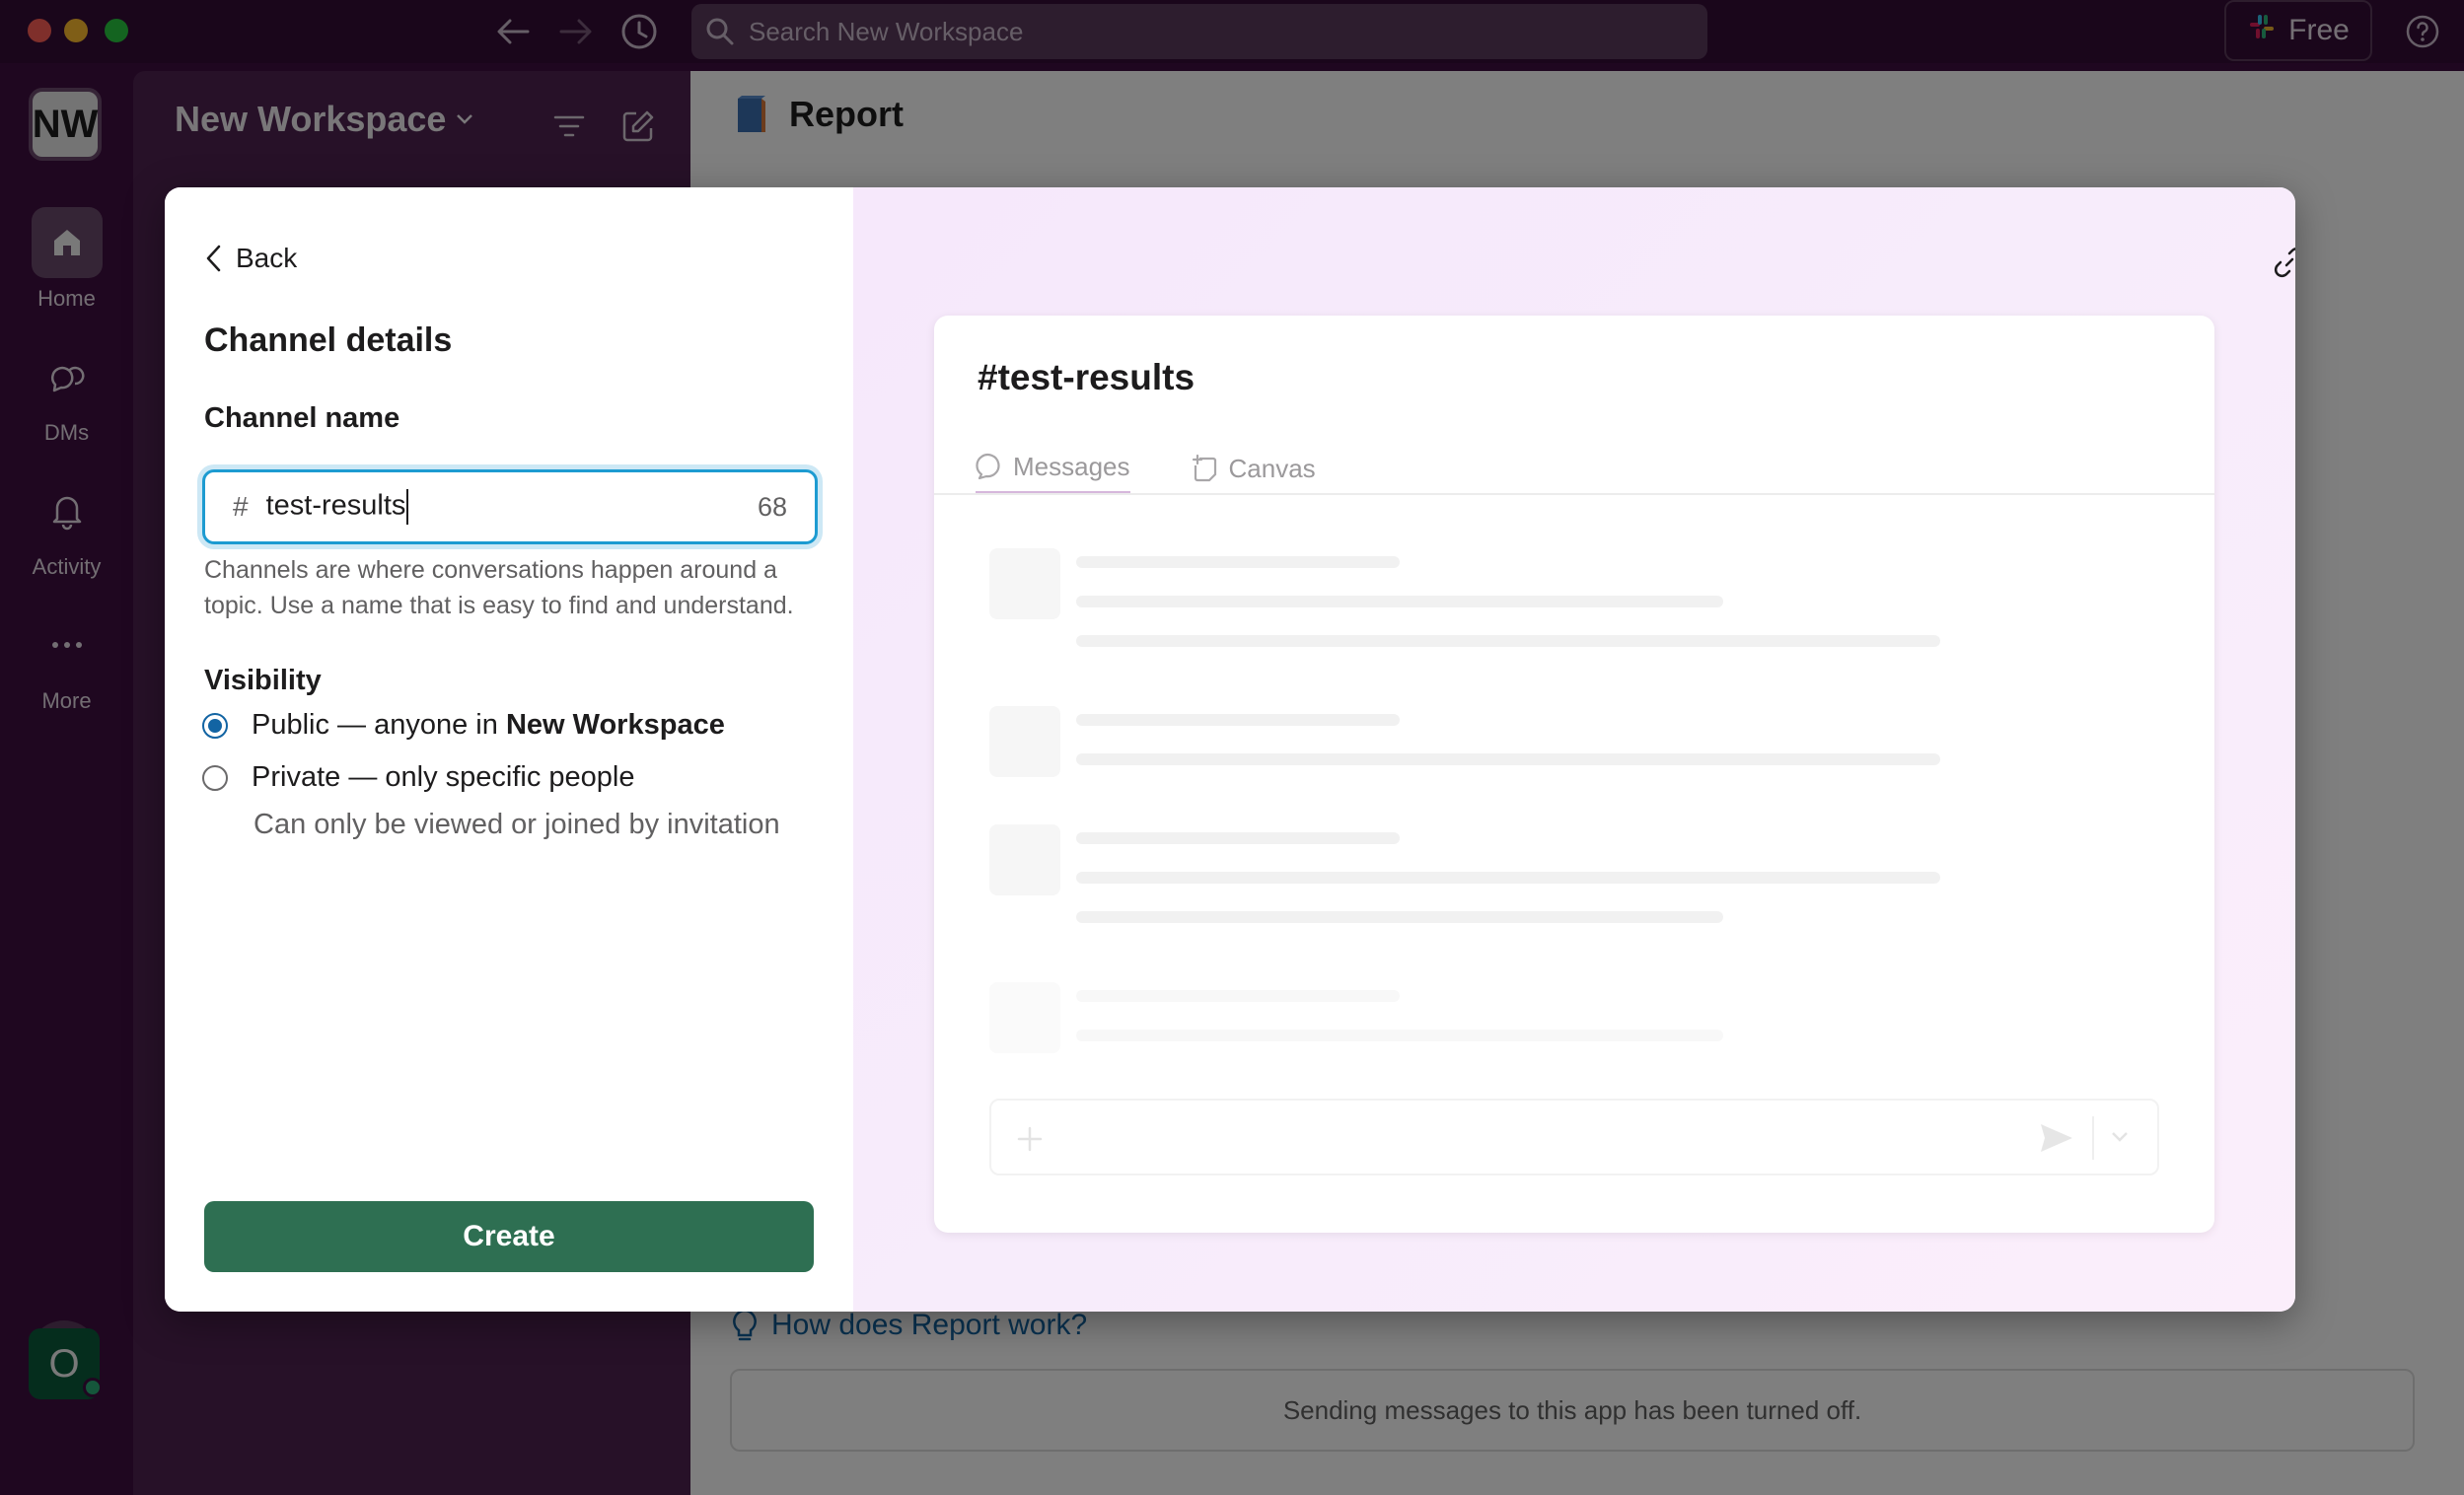 This screenshot has height=1495, width=2464. What do you see at coordinates (1087, 377) in the screenshot?
I see `preview-channel-title: #test-results` at bounding box center [1087, 377].